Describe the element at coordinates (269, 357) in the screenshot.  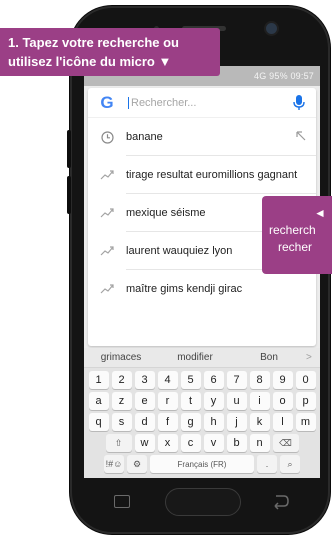
I see `prediction-word: Bon` at that location.